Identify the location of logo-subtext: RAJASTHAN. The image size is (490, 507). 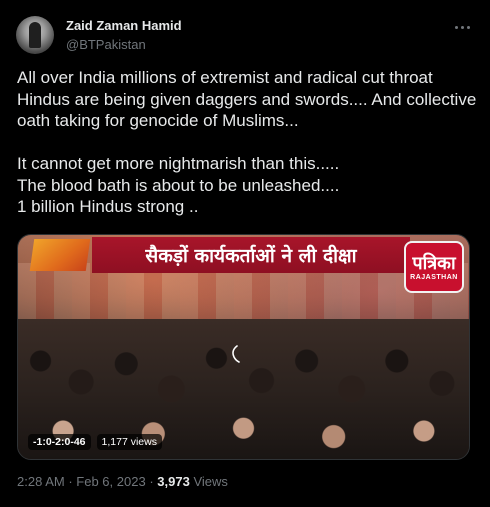
(434, 277).